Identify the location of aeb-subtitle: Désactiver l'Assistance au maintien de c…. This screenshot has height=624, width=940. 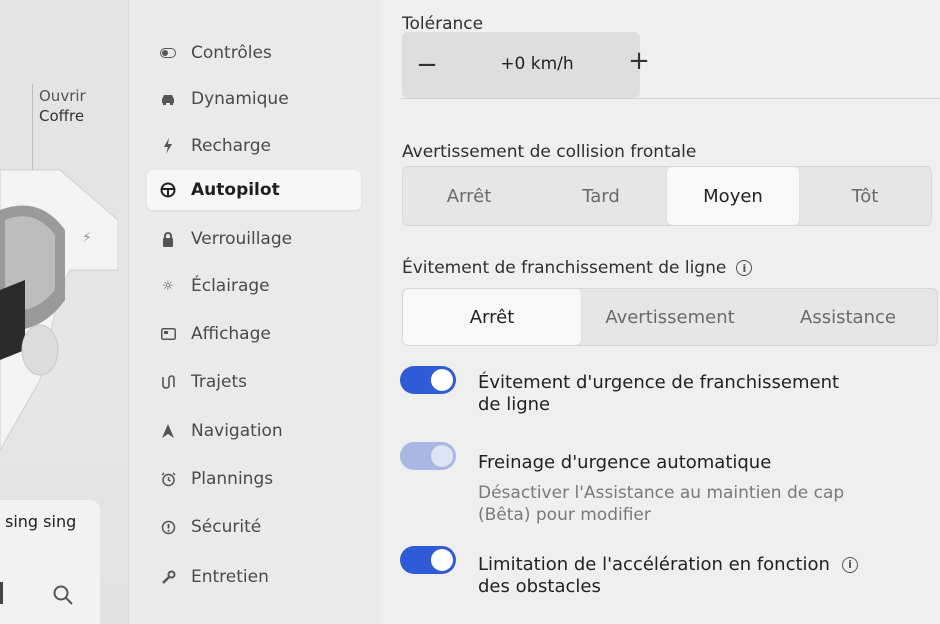
(661, 504).